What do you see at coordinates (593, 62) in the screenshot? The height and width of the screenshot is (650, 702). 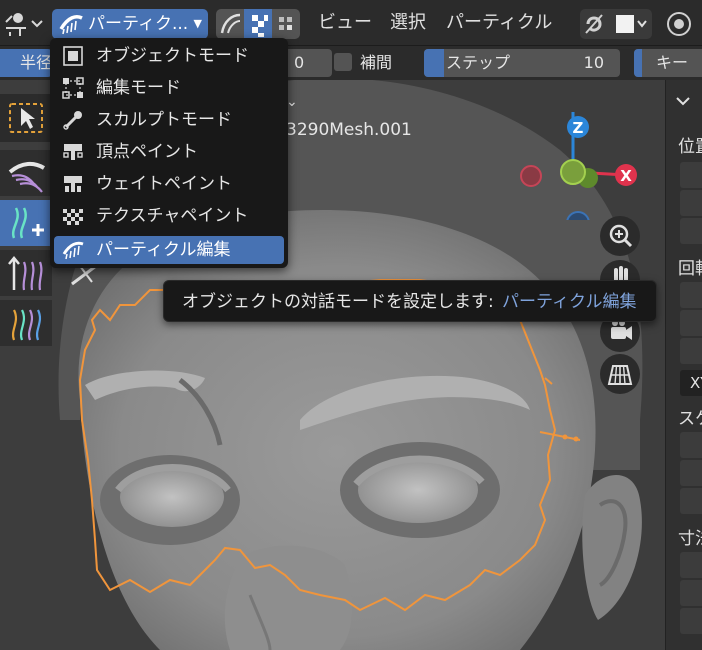 I see `step-value: 10` at bounding box center [593, 62].